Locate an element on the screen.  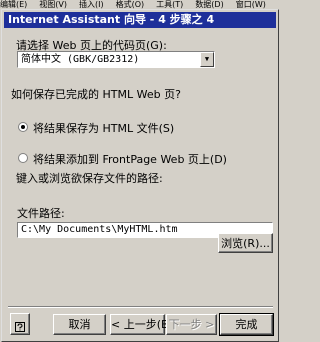
dialog-title: Internet Assistant 向导 - 4 步骤之 4 is located at coordinates (140, 20).